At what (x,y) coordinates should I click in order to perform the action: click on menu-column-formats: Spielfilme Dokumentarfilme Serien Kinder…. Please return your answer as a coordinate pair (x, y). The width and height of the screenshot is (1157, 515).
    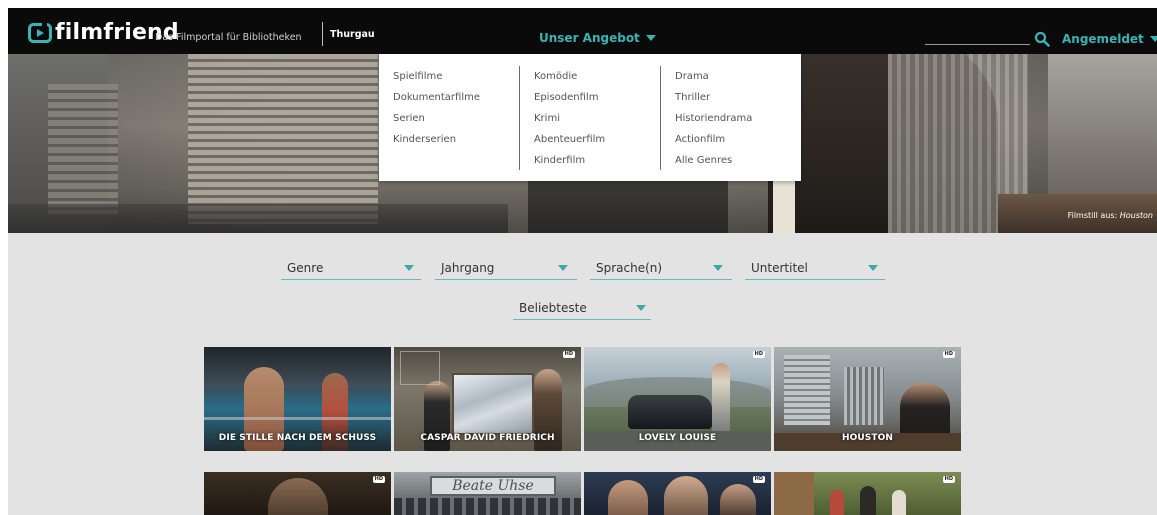
    Looking at the image, I should click on (436, 108).